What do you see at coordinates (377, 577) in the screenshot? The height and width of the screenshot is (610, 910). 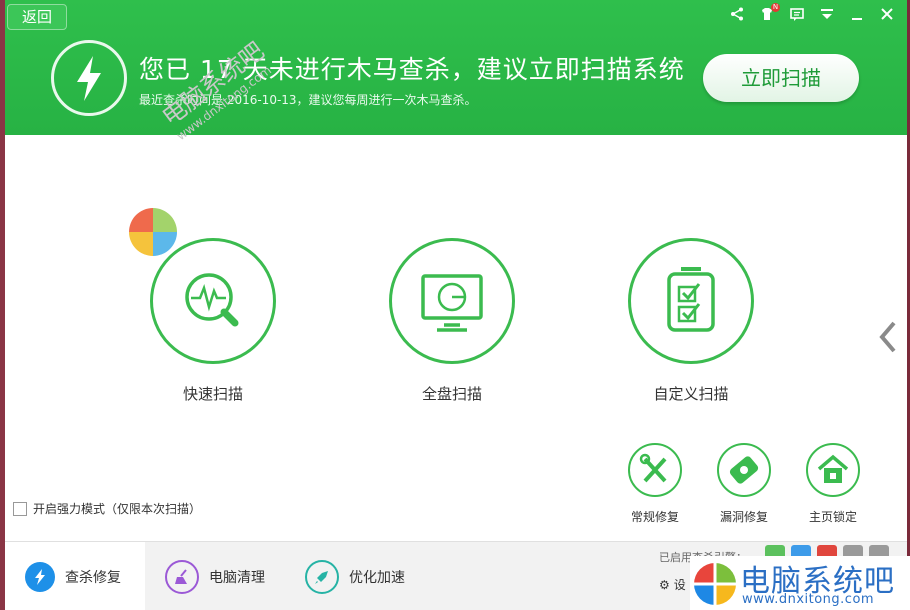 I see `tab-optimize-label: 优化加速` at bounding box center [377, 577].